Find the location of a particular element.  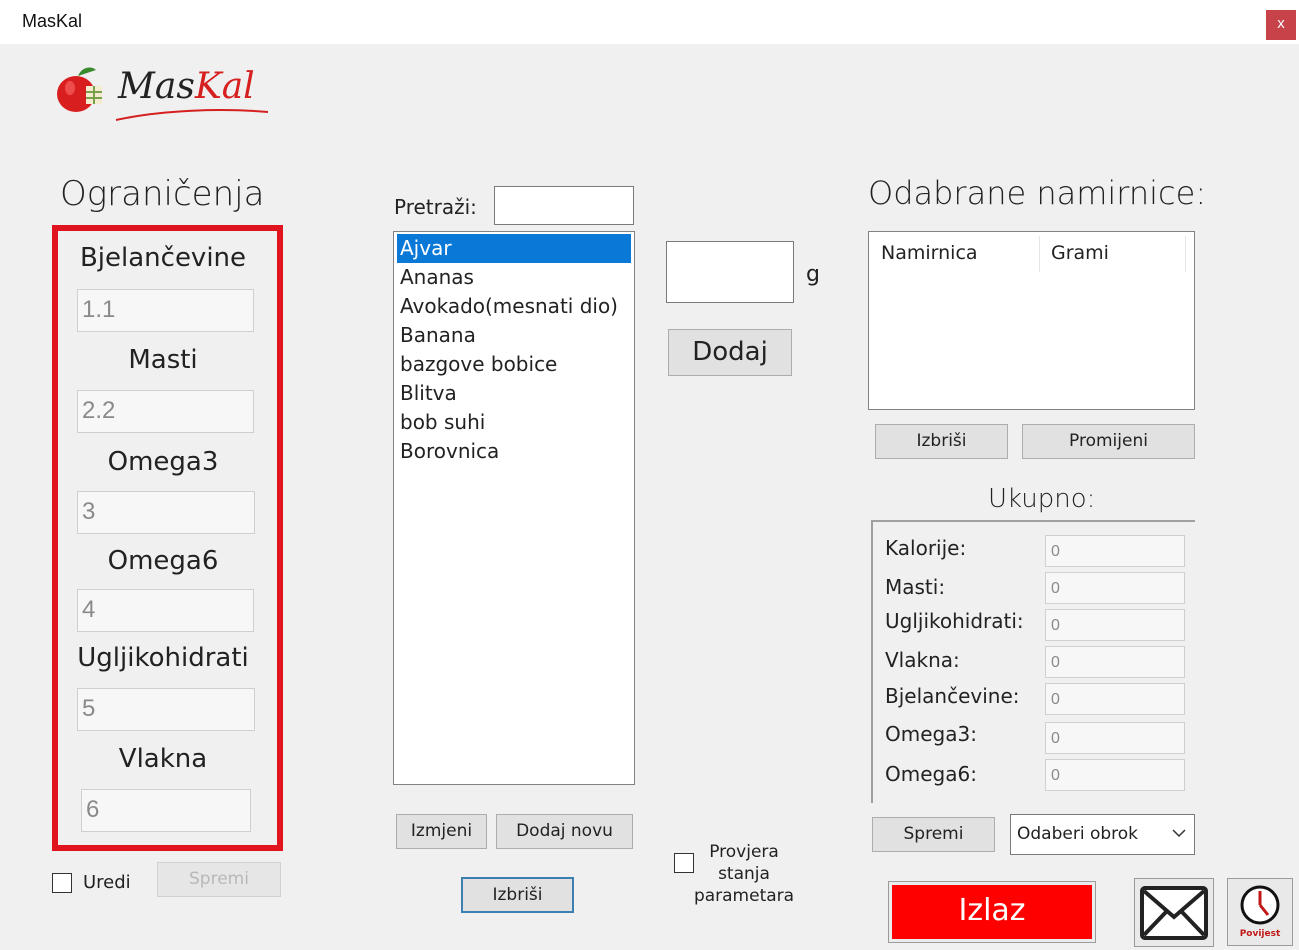

check-params-label: Provjera stanja parametara is located at coordinates (744, 874).